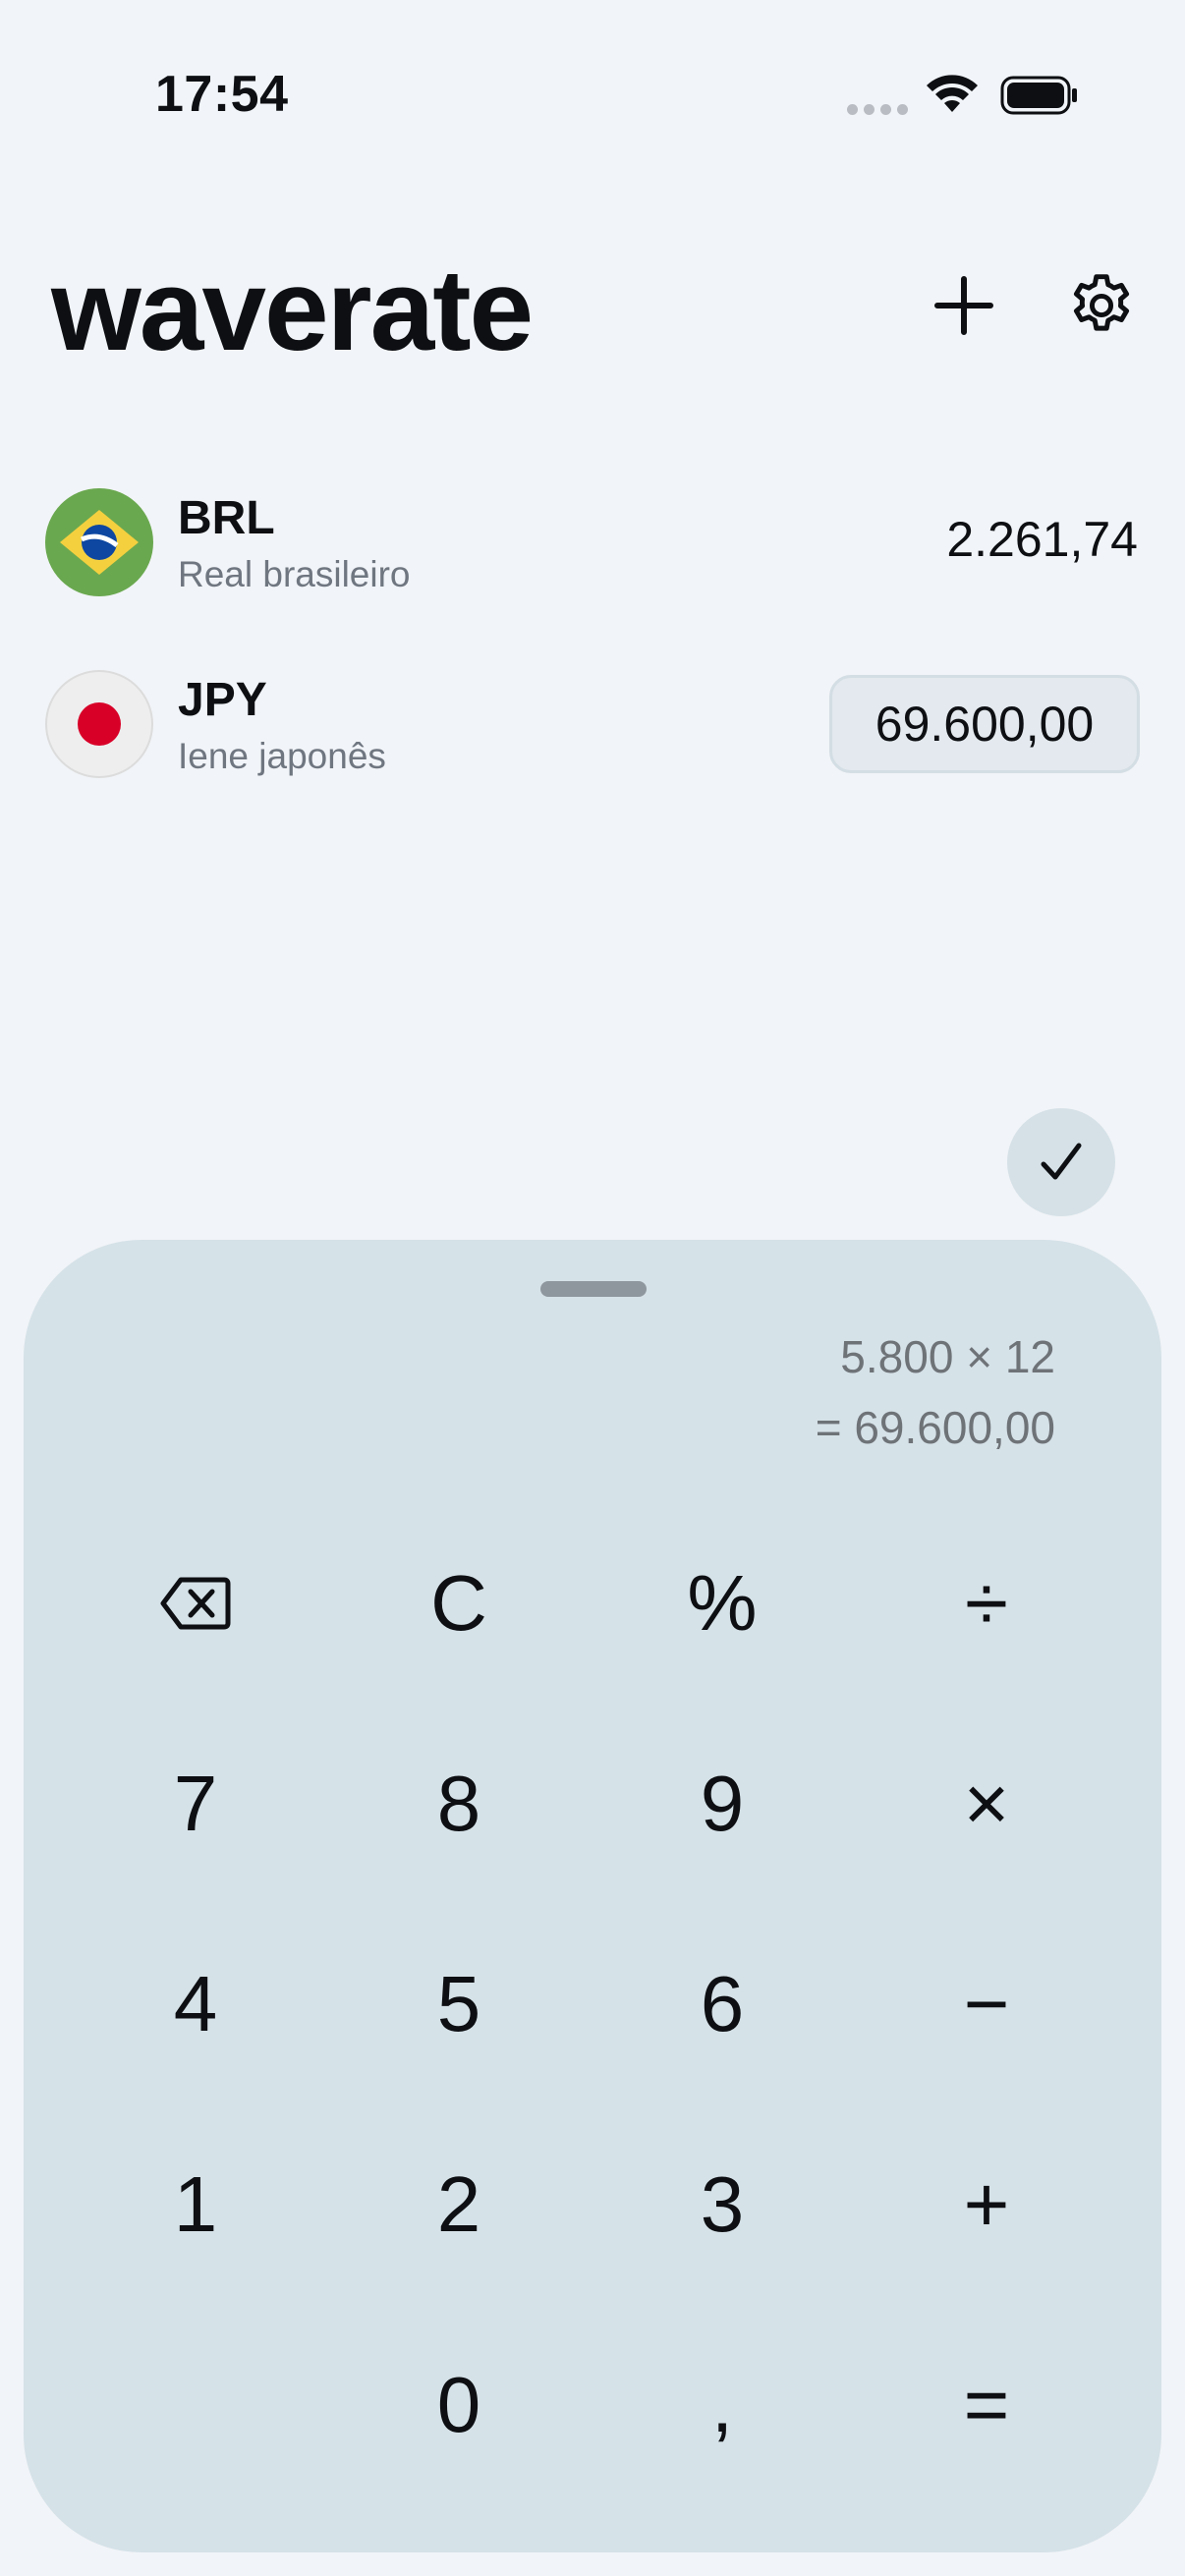 This screenshot has width=1185, height=2576. I want to click on app-header: waverate, so click(592, 309).